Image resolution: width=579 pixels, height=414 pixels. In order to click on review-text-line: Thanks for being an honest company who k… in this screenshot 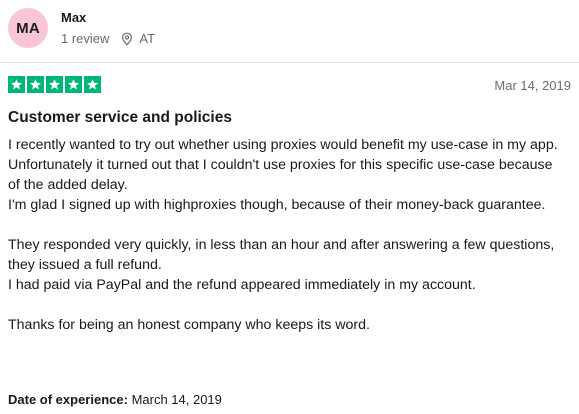, I will do `click(189, 325)`.